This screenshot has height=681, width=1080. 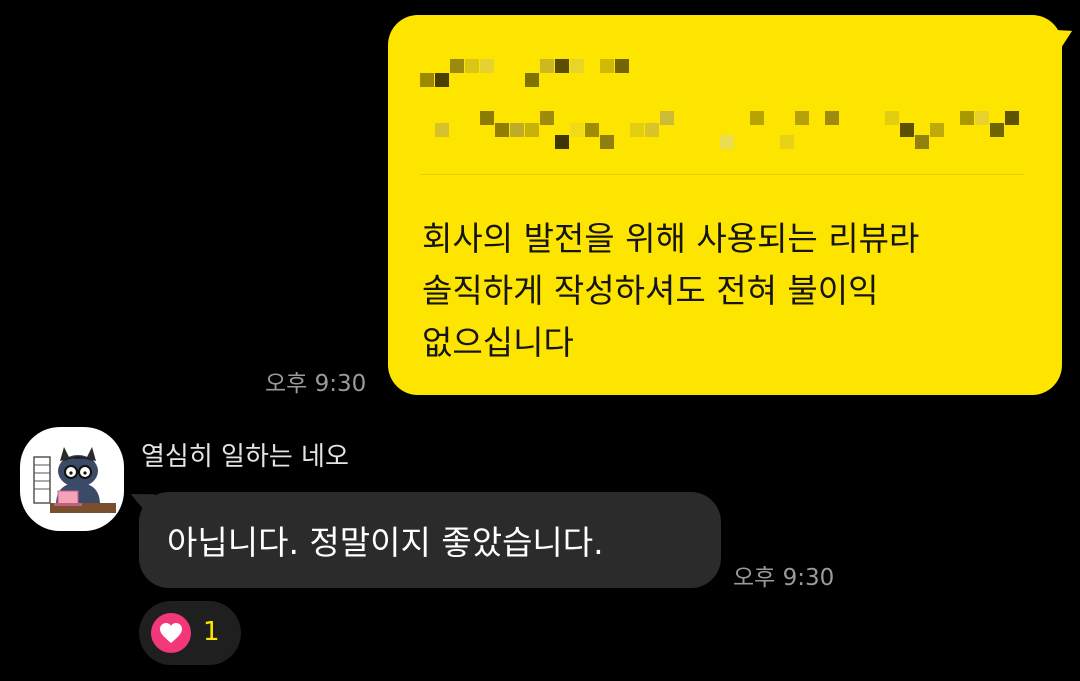 I want to click on sender-name: 열심히 일하는 네오, so click(x=245, y=457).